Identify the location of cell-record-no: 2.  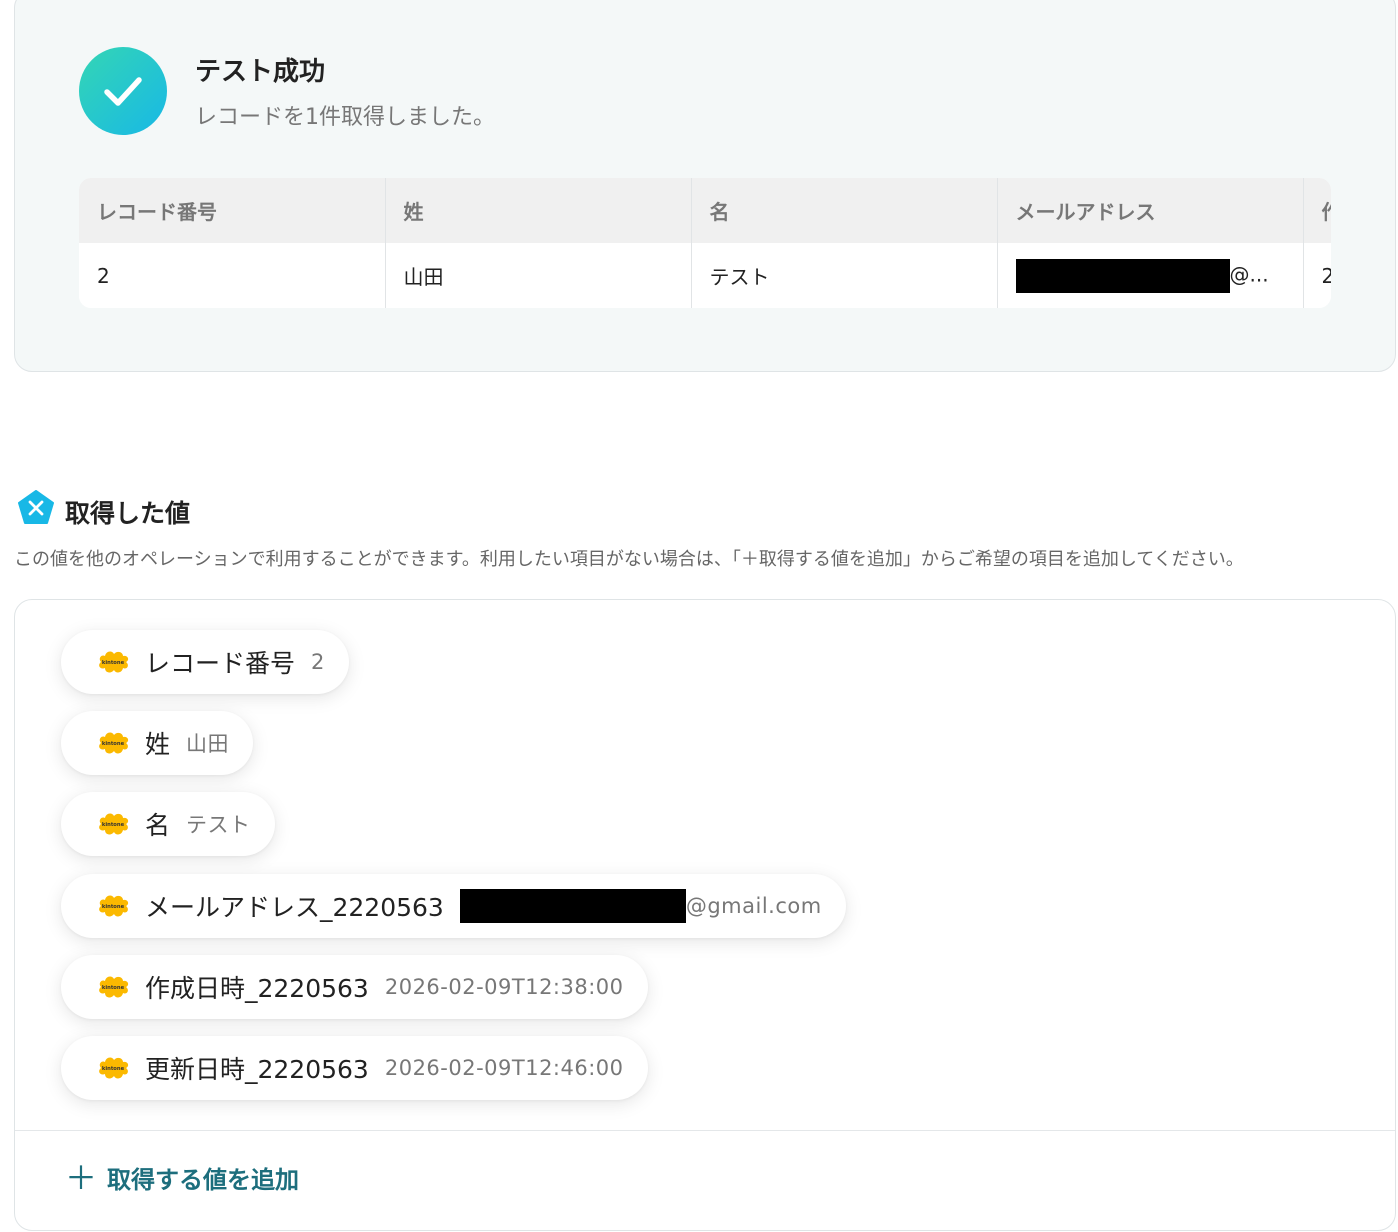
(232, 275).